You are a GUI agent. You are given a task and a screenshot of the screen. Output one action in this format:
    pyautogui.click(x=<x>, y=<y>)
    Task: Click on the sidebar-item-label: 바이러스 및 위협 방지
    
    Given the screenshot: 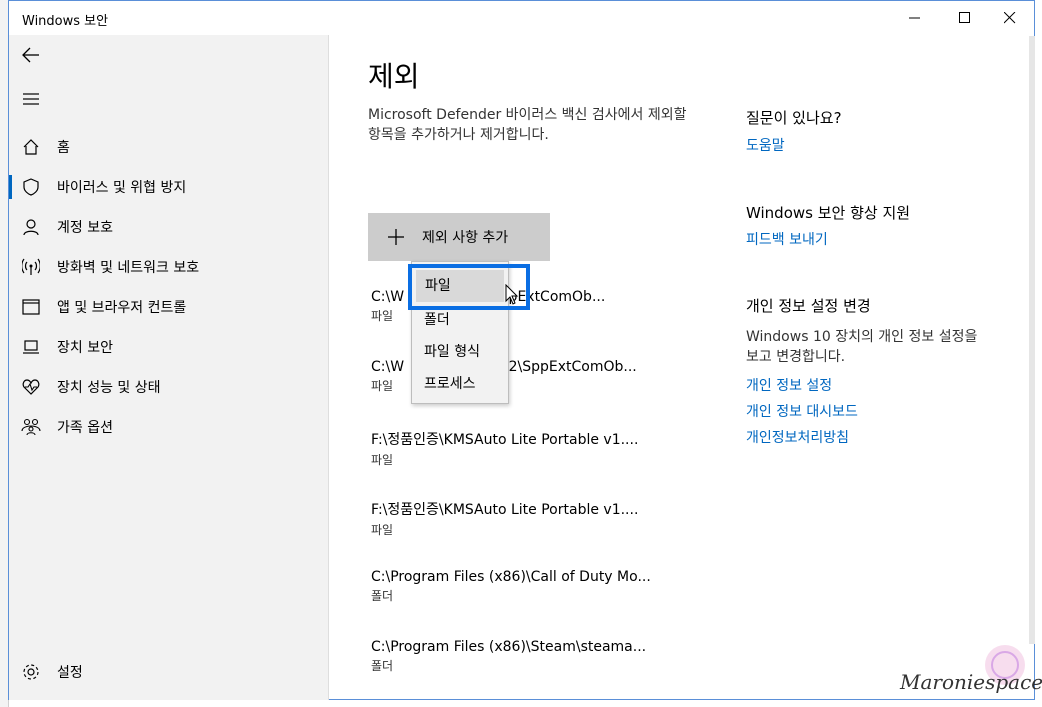 What is the action you would take?
    pyautogui.click(x=122, y=188)
    